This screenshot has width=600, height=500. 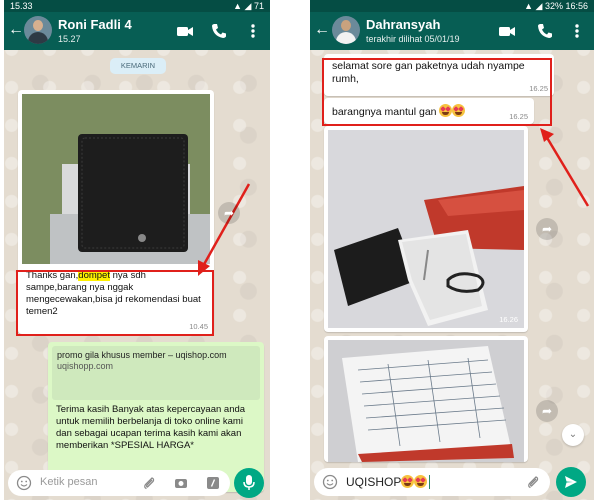 I want to click on link-title: promo gila khusus member – uqishop.com, so click(x=142, y=355).